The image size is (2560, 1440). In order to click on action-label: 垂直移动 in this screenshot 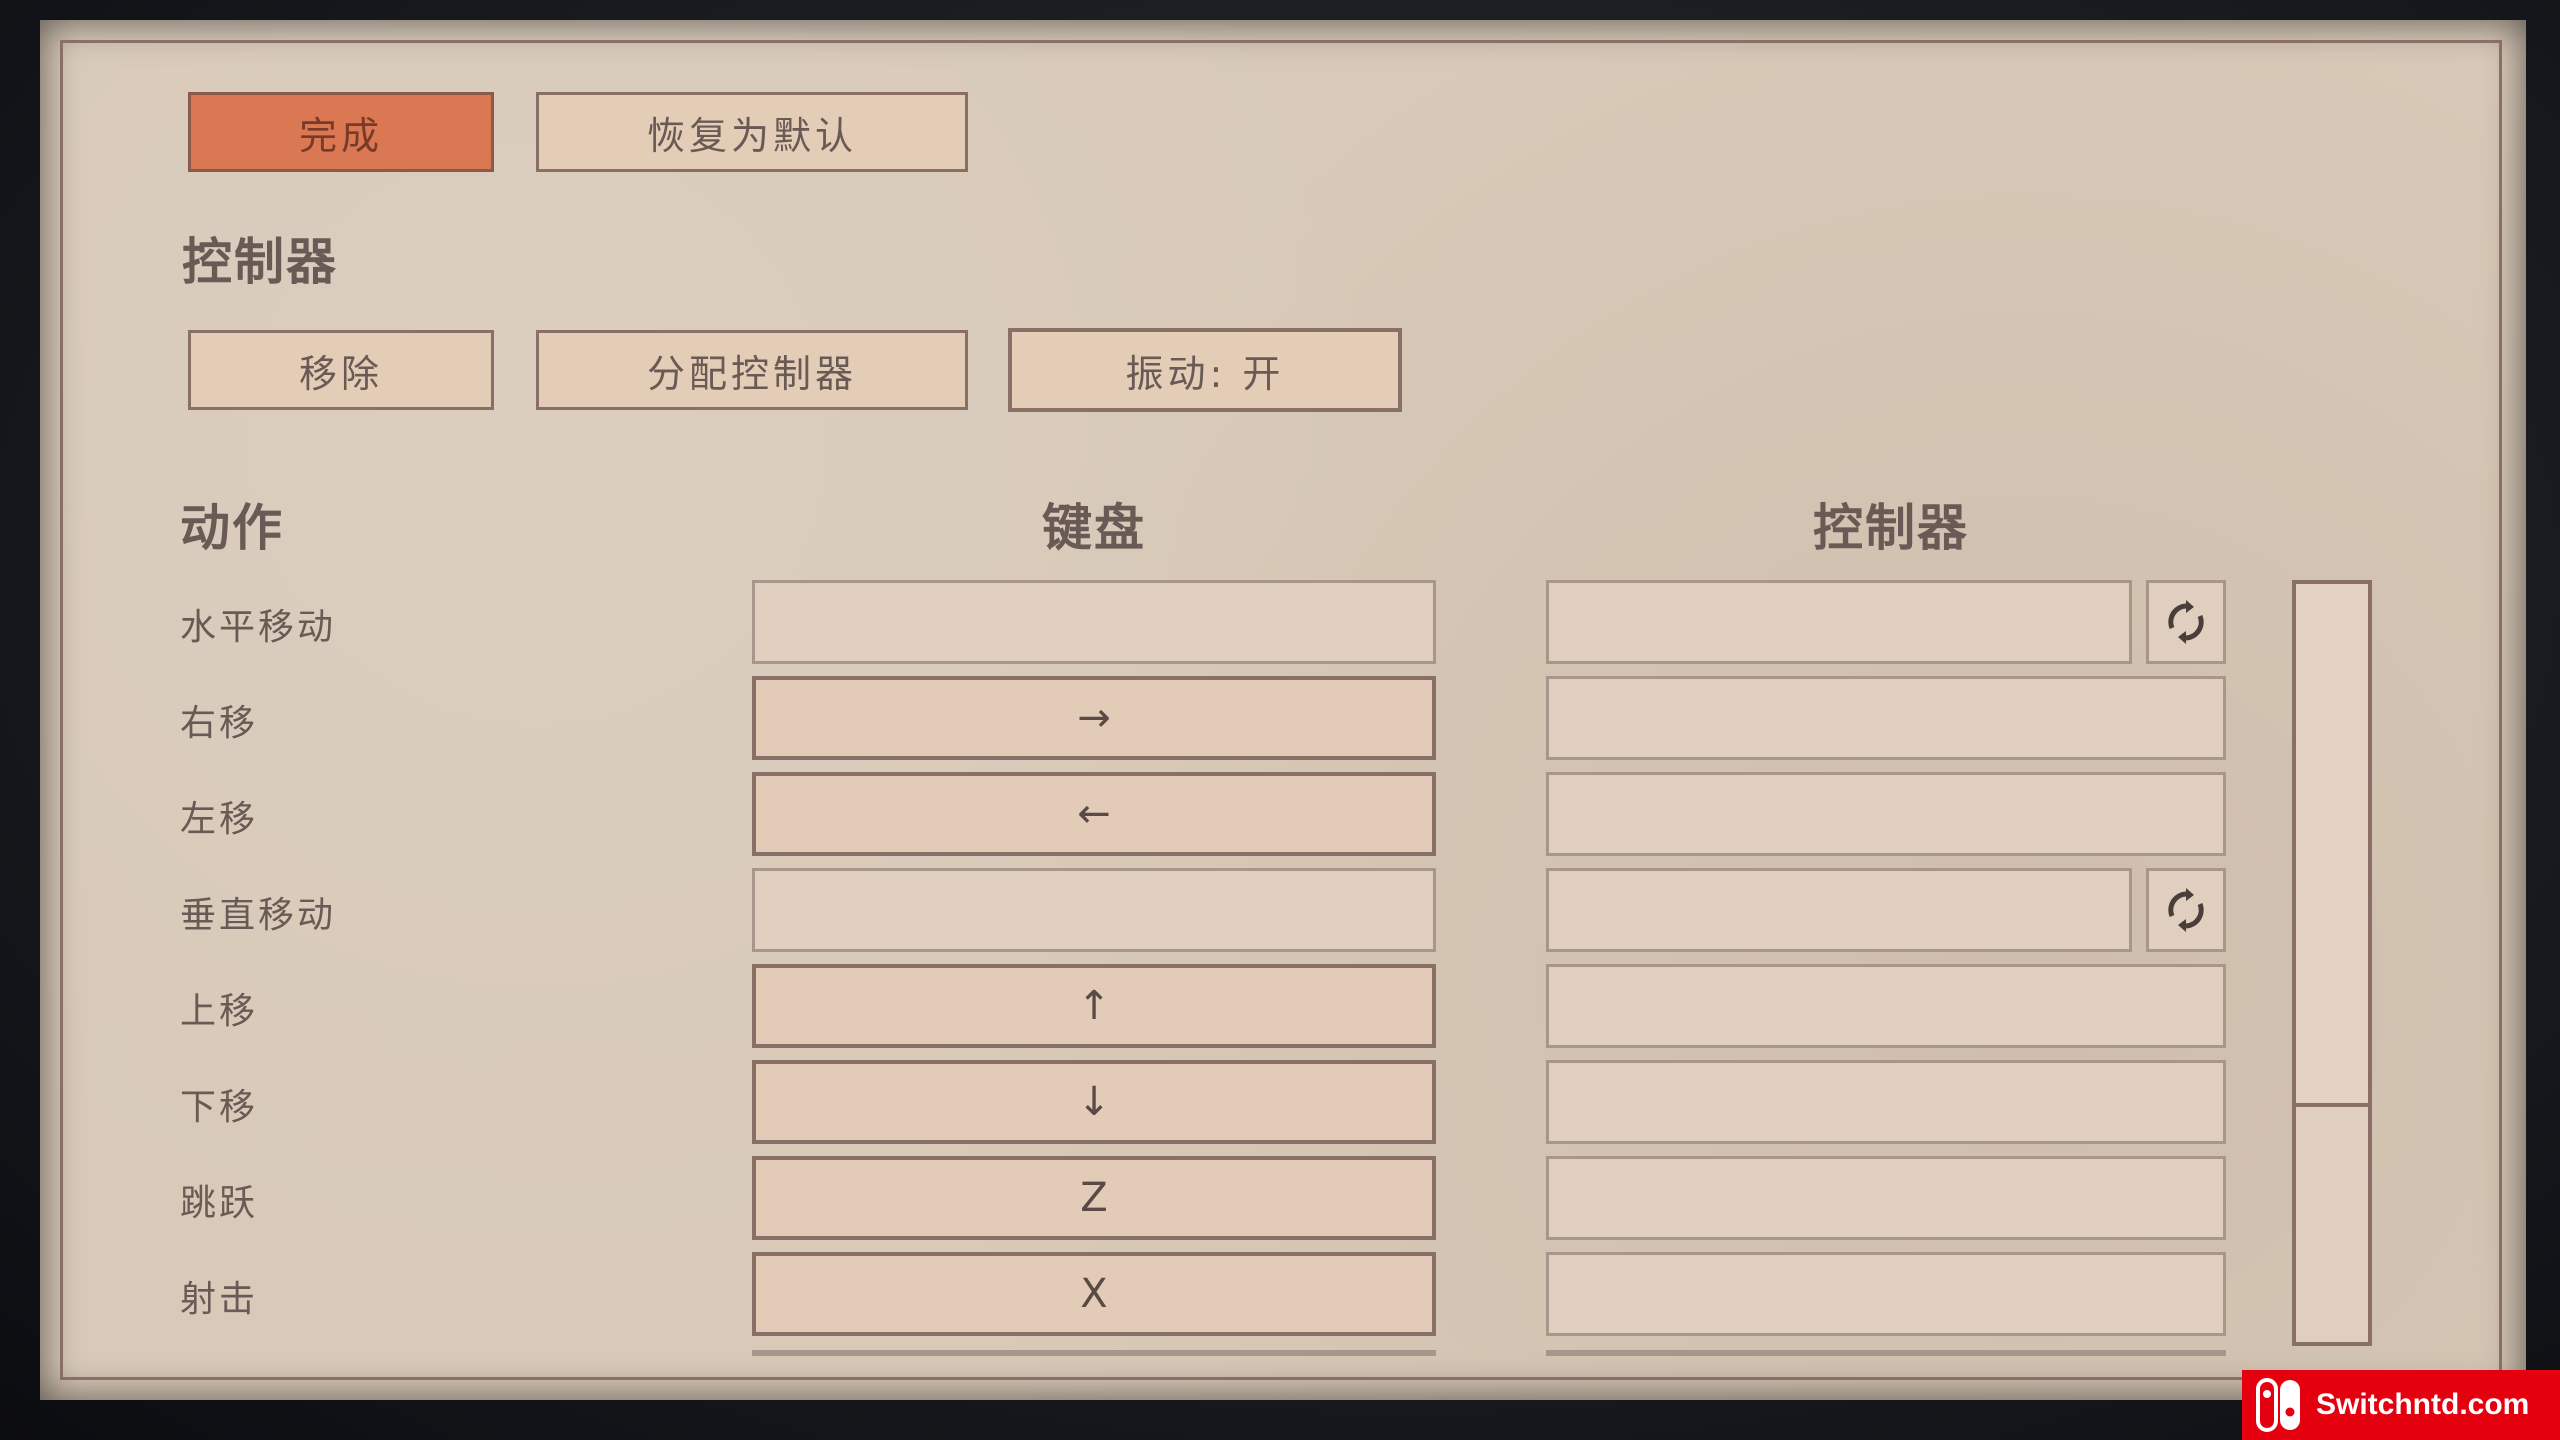, I will do `click(258, 915)`.